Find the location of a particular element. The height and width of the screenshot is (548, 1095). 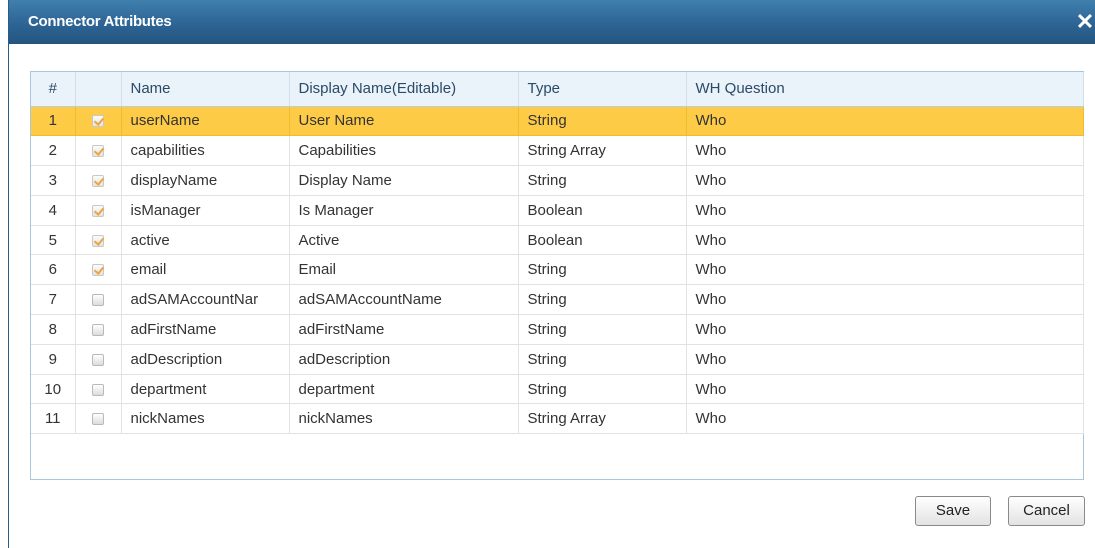

cell-name: displayName is located at coordinates (205, 180).